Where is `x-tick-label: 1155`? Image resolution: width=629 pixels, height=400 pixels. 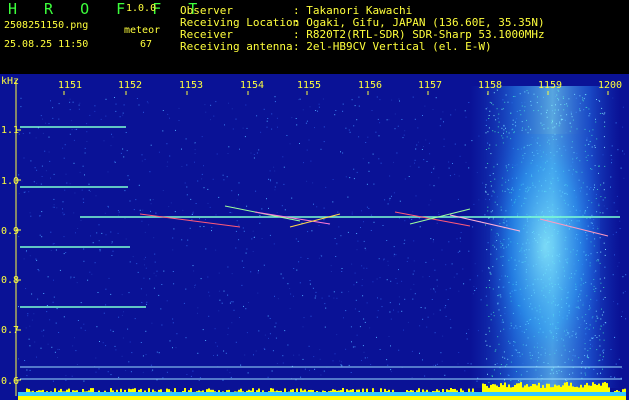 x-tick-label: 1155 is located at coordinates (309, 85).